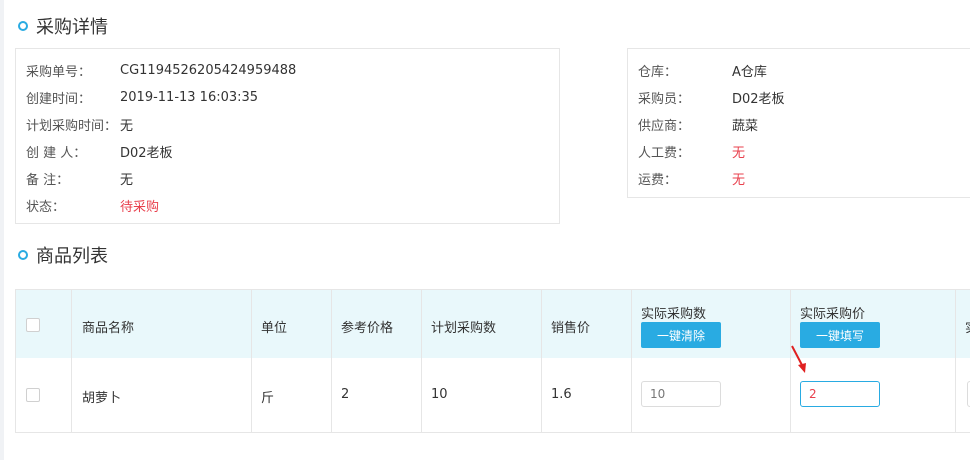  Describe the element at coordinates (108, 328) in the screenshot. I see `column-header-name: 商品名称` at that location.